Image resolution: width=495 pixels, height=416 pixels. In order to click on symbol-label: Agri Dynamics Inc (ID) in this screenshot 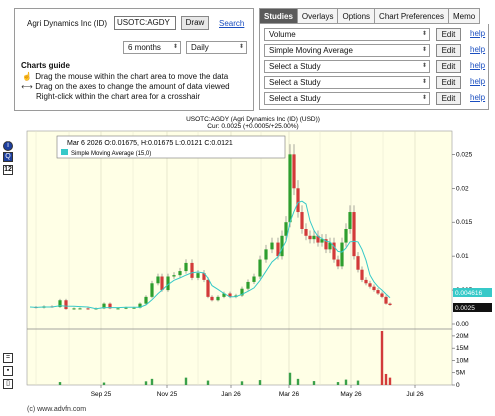, I will do `click(67, 23)`.